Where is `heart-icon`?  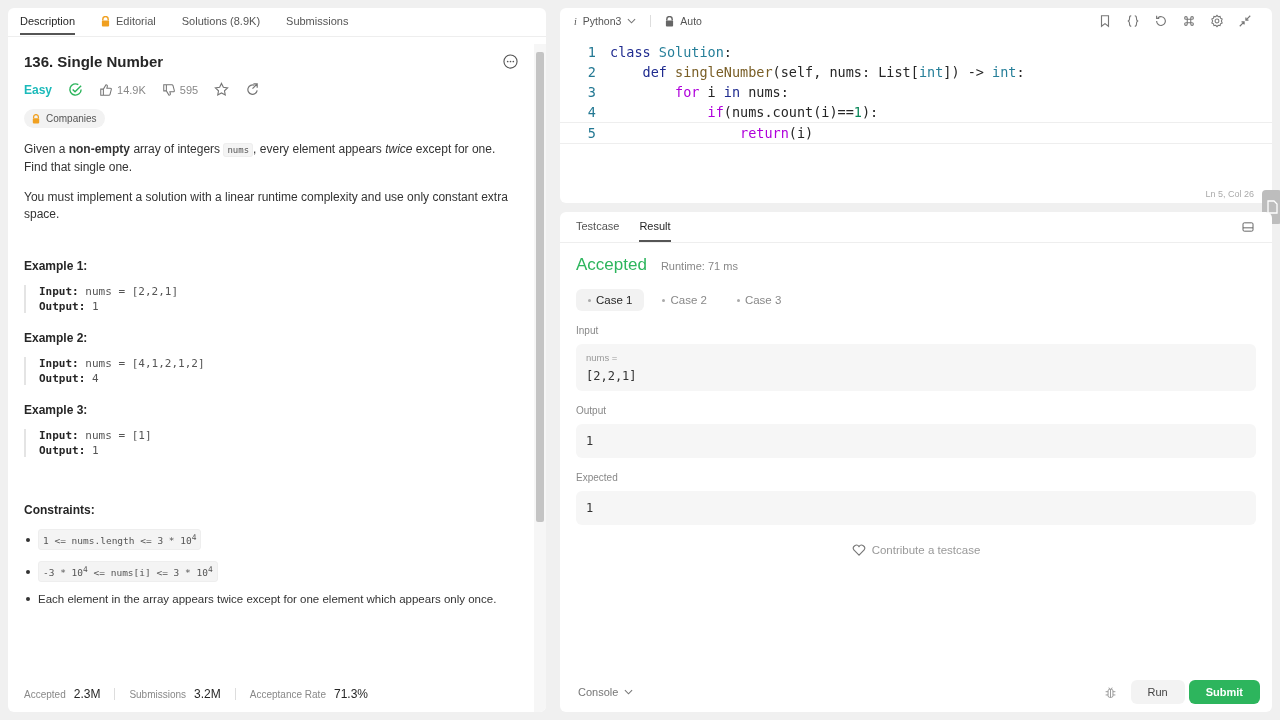 heart-icon is located at coordinates (858, 550).